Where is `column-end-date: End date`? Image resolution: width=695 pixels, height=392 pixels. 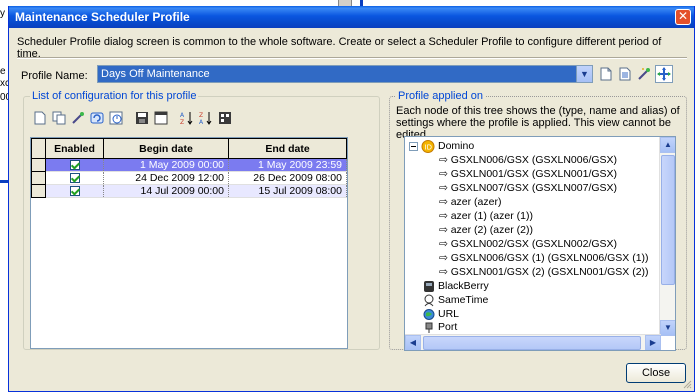
column-end-date: End date is located at coordinates (287, 148).